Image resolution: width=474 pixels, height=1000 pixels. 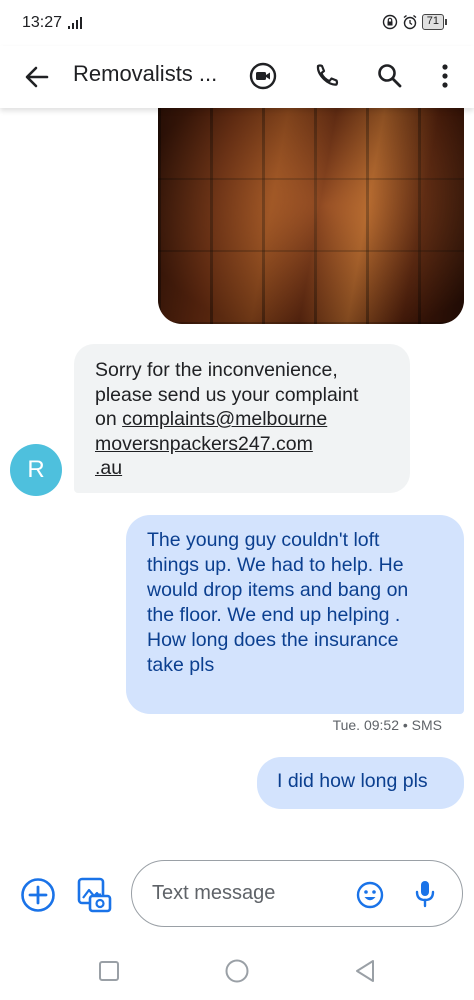 I want to click on message-input-placeholder: Text message, so click(x=214, y=893).